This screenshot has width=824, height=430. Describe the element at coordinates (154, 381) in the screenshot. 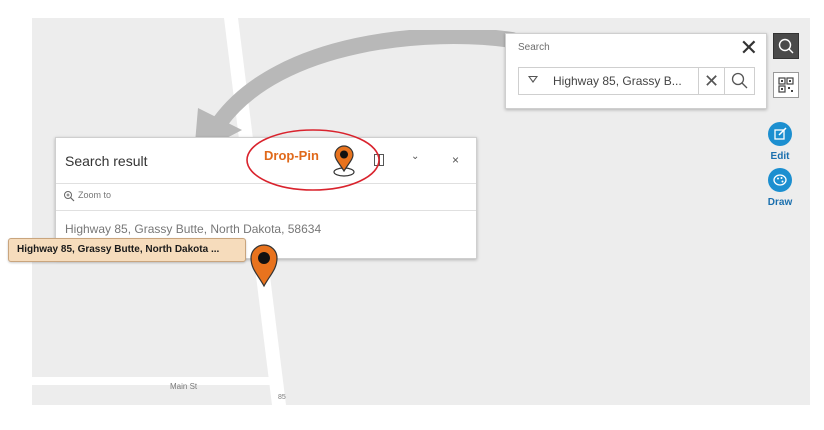

I see `main-street-road` at that location.